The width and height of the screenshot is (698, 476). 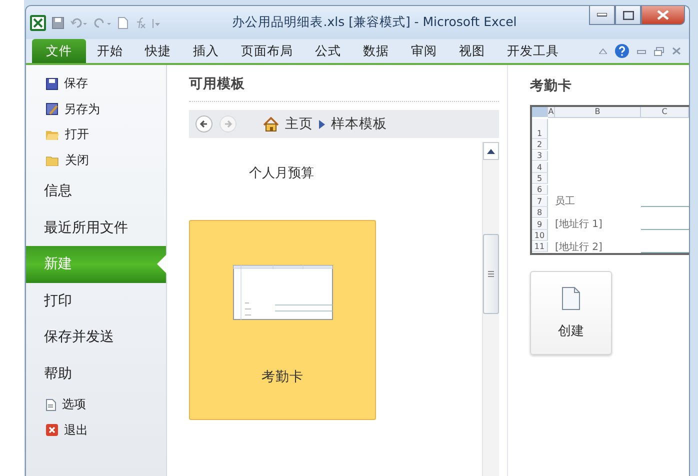 What do you see at coordinates (158, 51) in the screenshot?
I see `ribbon-tab: 快捷` at bounding box center [158, 51].